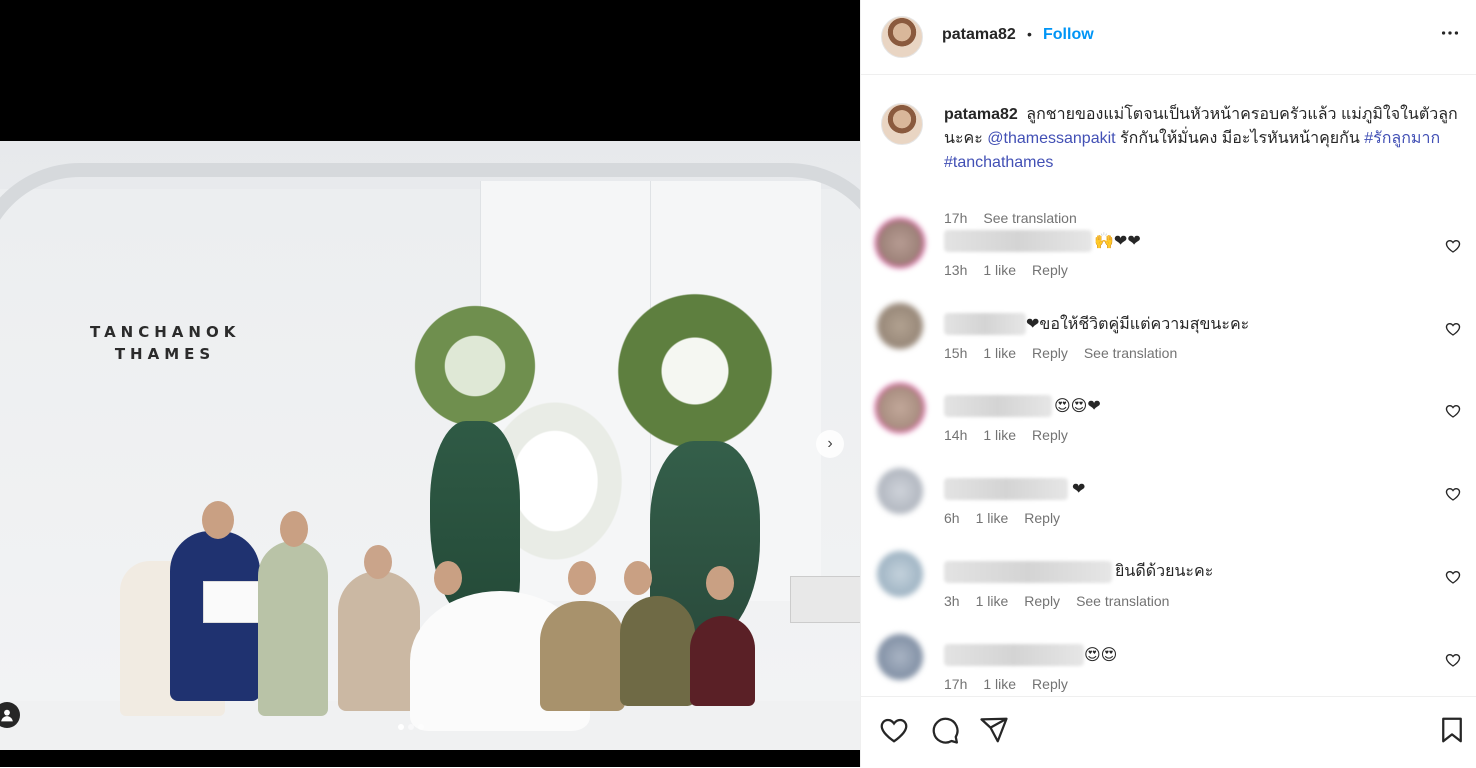  What do you see at coordinates (1117, 240) in the screenshot?
I see `comment-text: 🙌❤❤` at bounding box center [1117, 240].